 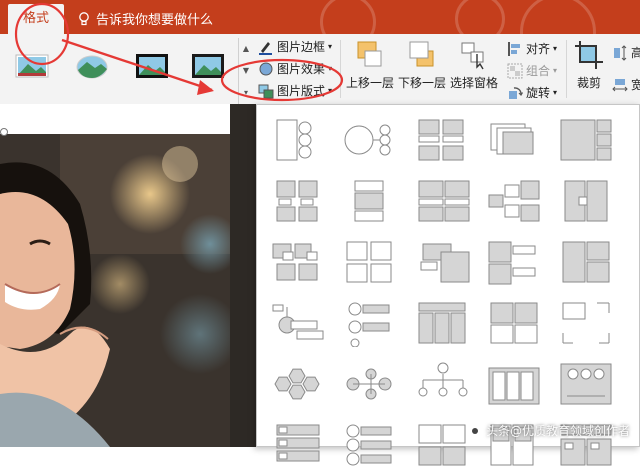 What do you see at coordinates (586, 140) in the screenshot?
I see `layout-option-picture-grid` at bounding box center [586, 140].